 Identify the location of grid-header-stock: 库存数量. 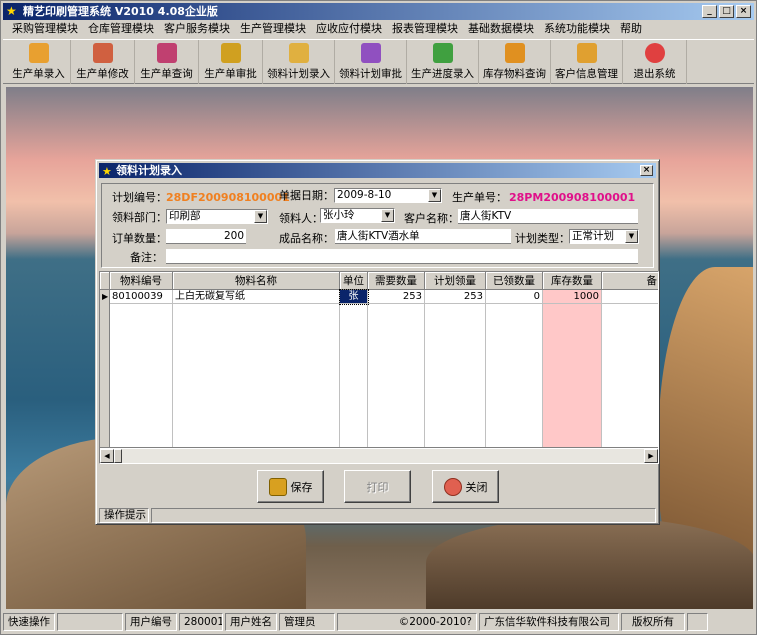
(572, 281).